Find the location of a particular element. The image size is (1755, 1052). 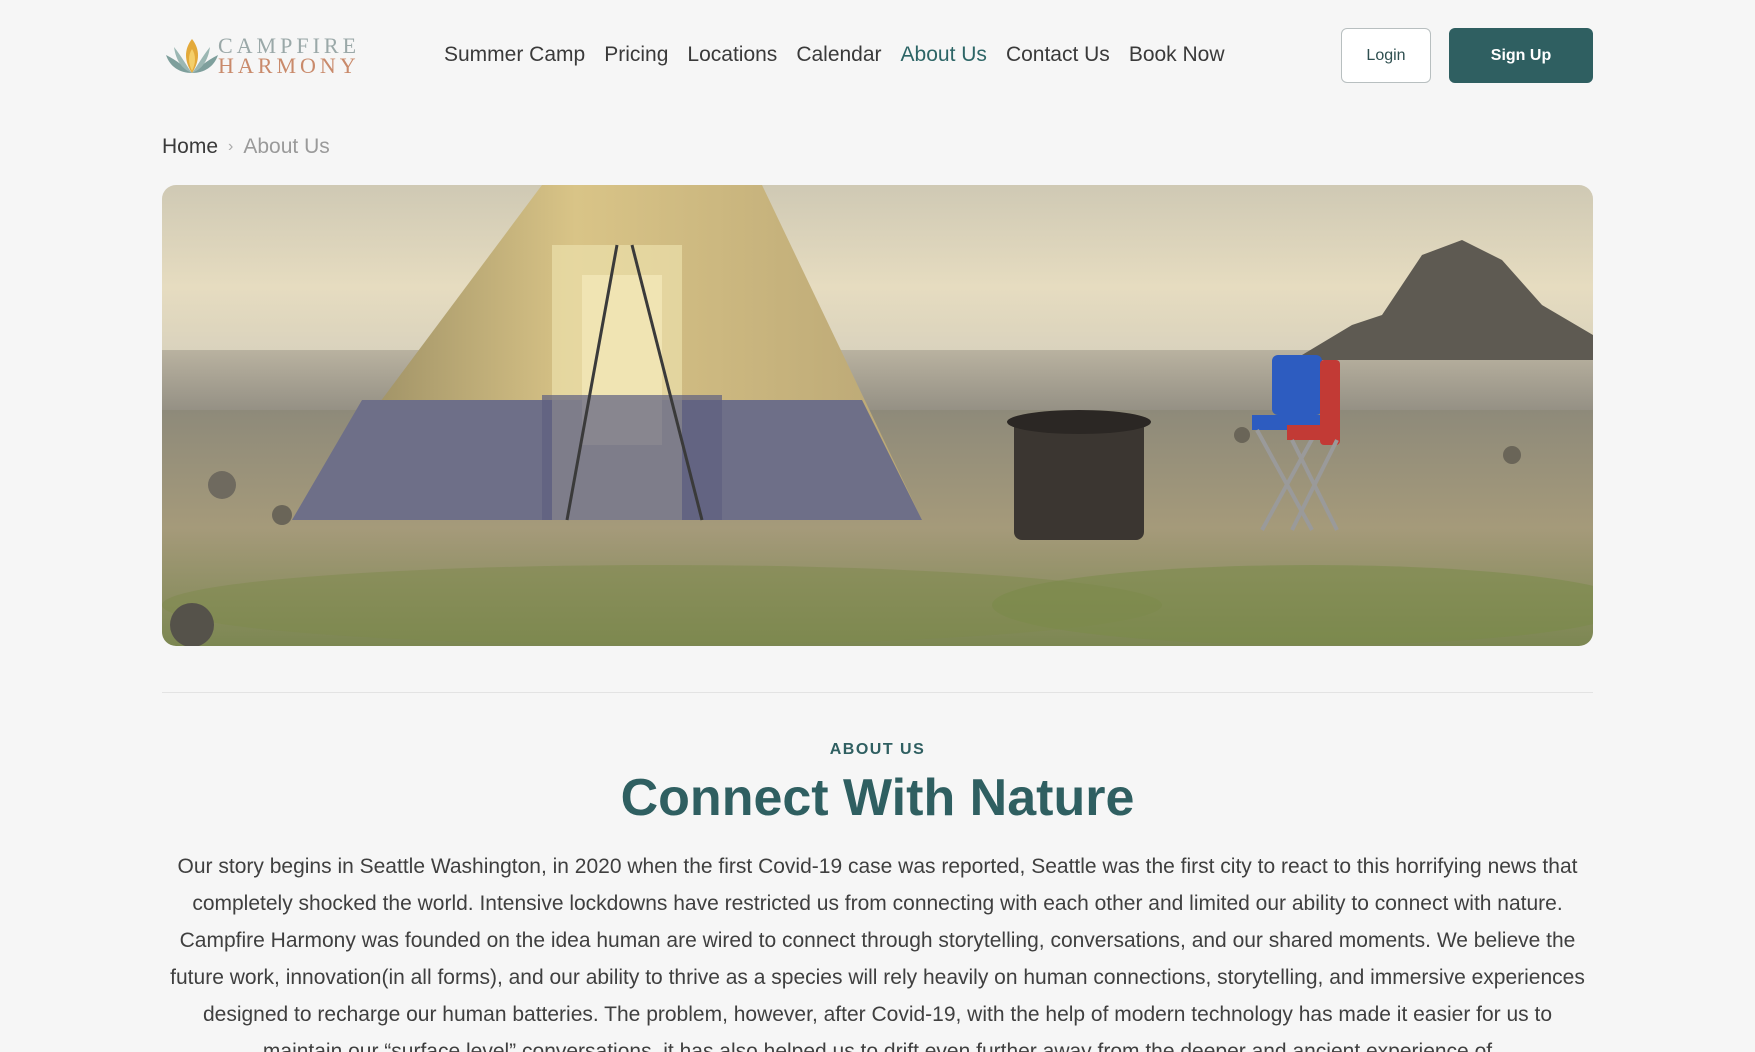

section-eyebrow: ABOUT US is located at coordinates (877, 749).